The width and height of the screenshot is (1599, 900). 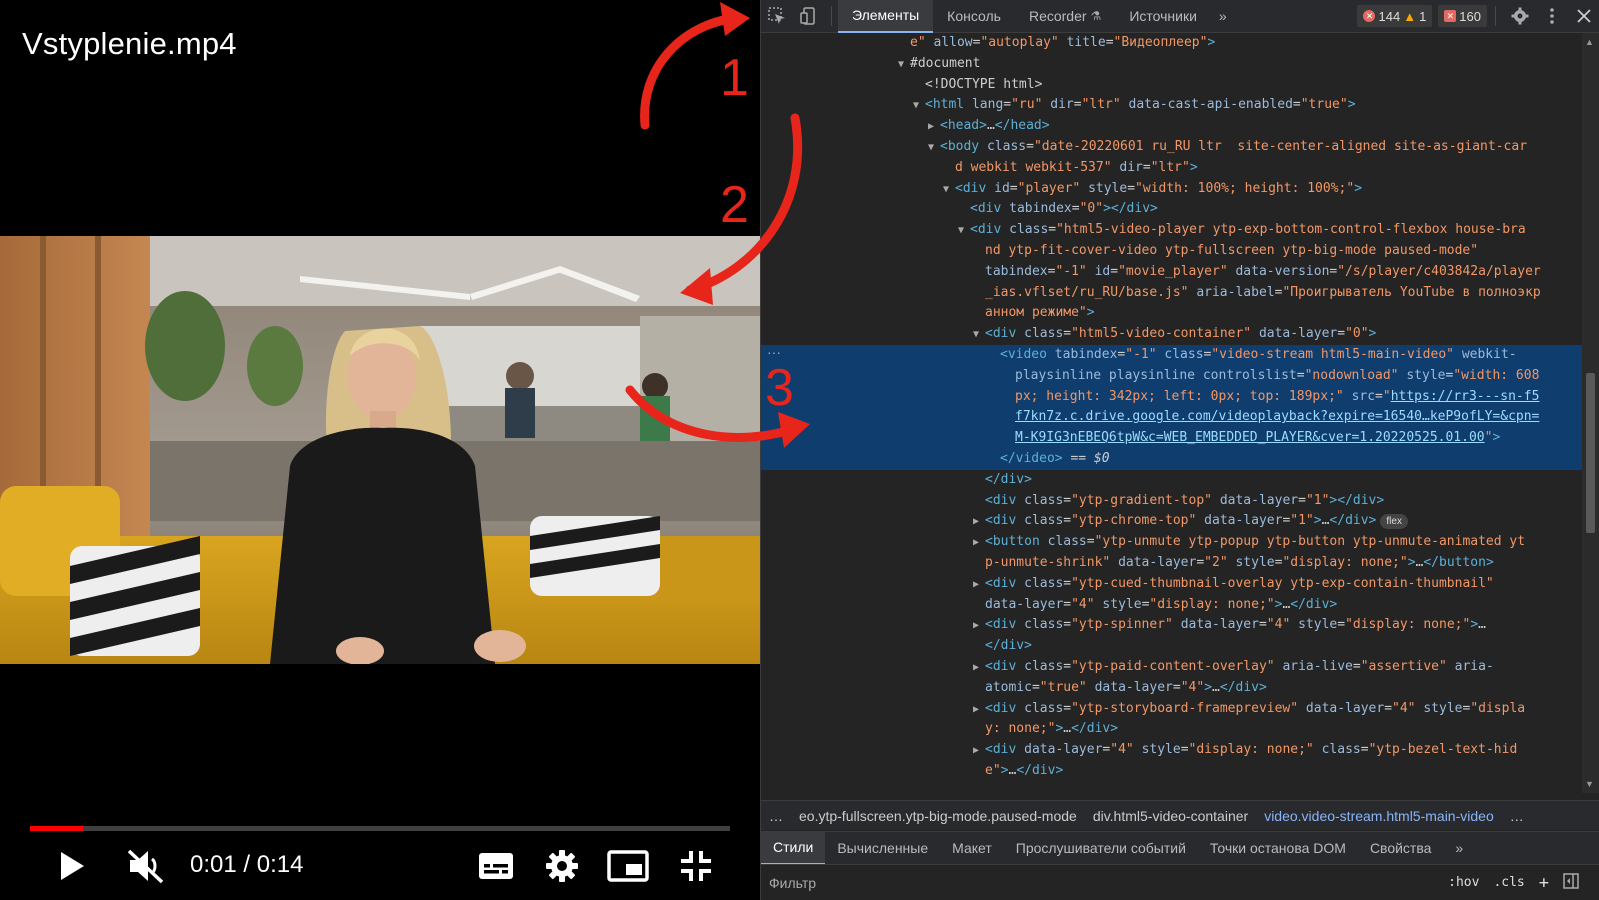 What do you see at coordinates (1223, 16) in the screenshot?
I see `more-tabs-button: »` at bounding box center [1223, 16].